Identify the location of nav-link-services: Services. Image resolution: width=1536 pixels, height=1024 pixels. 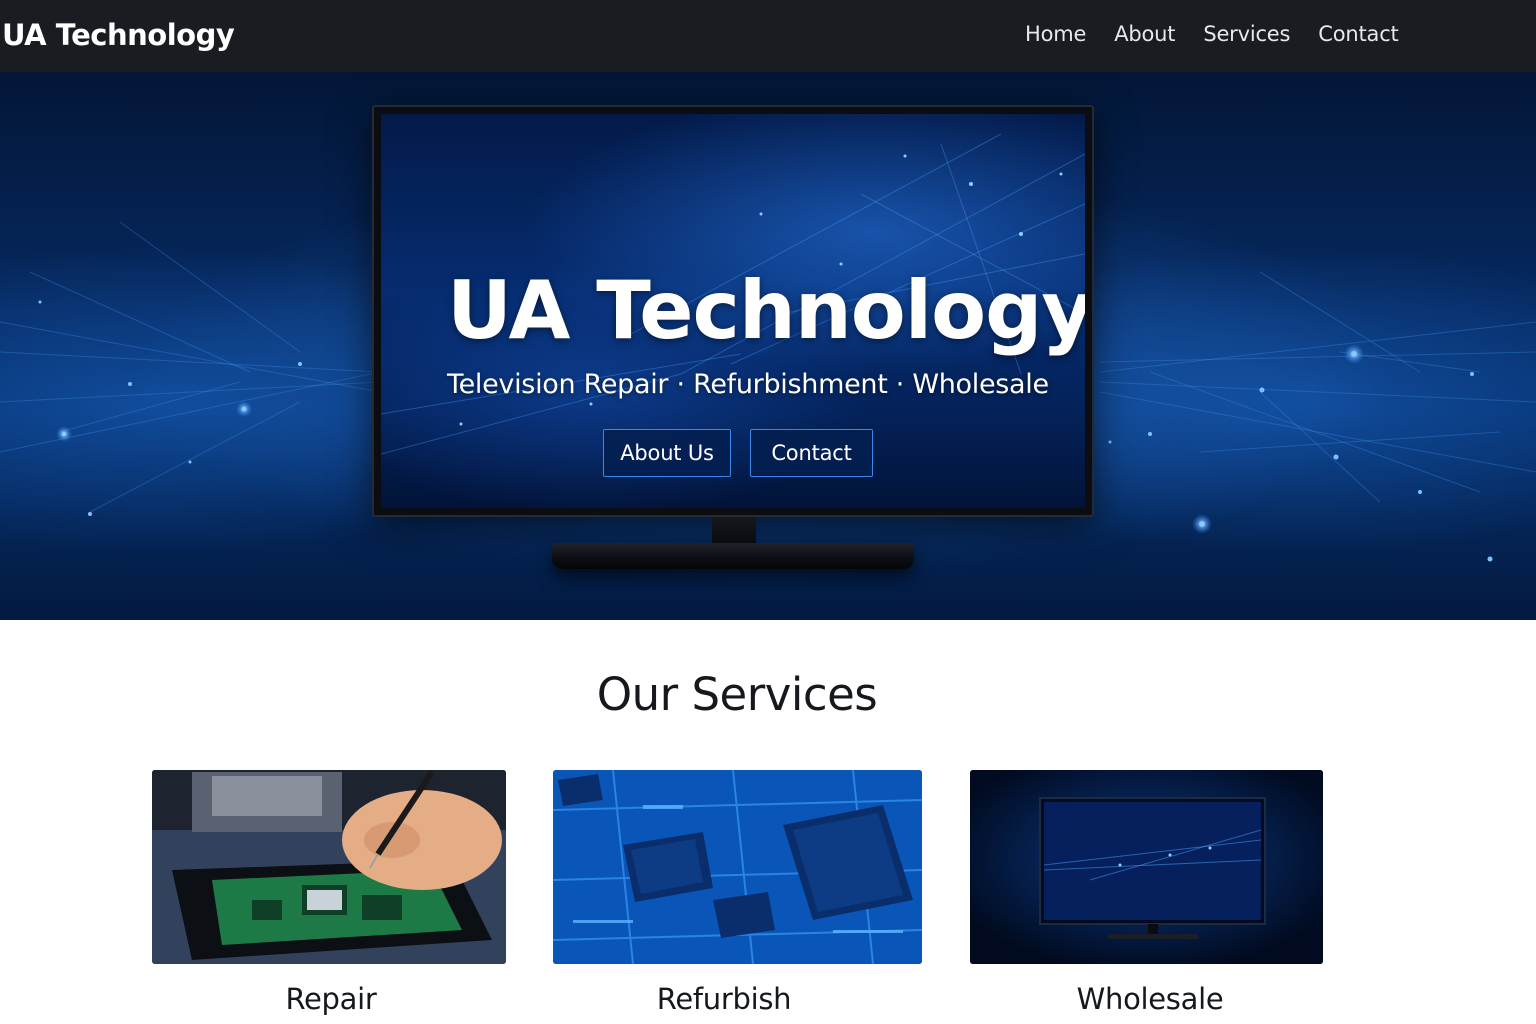
(1246, 34).